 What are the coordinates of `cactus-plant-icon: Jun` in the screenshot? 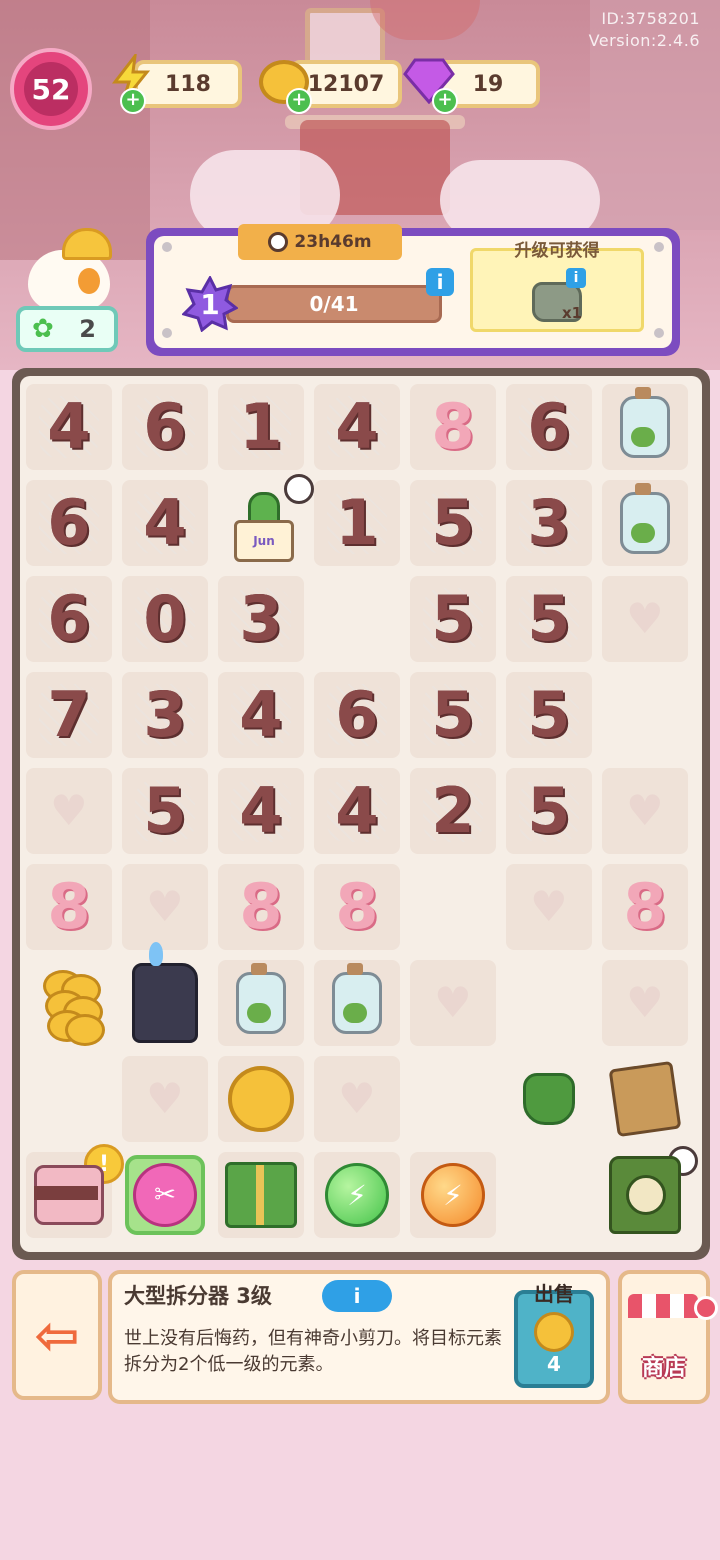 It's located at (262, 523).